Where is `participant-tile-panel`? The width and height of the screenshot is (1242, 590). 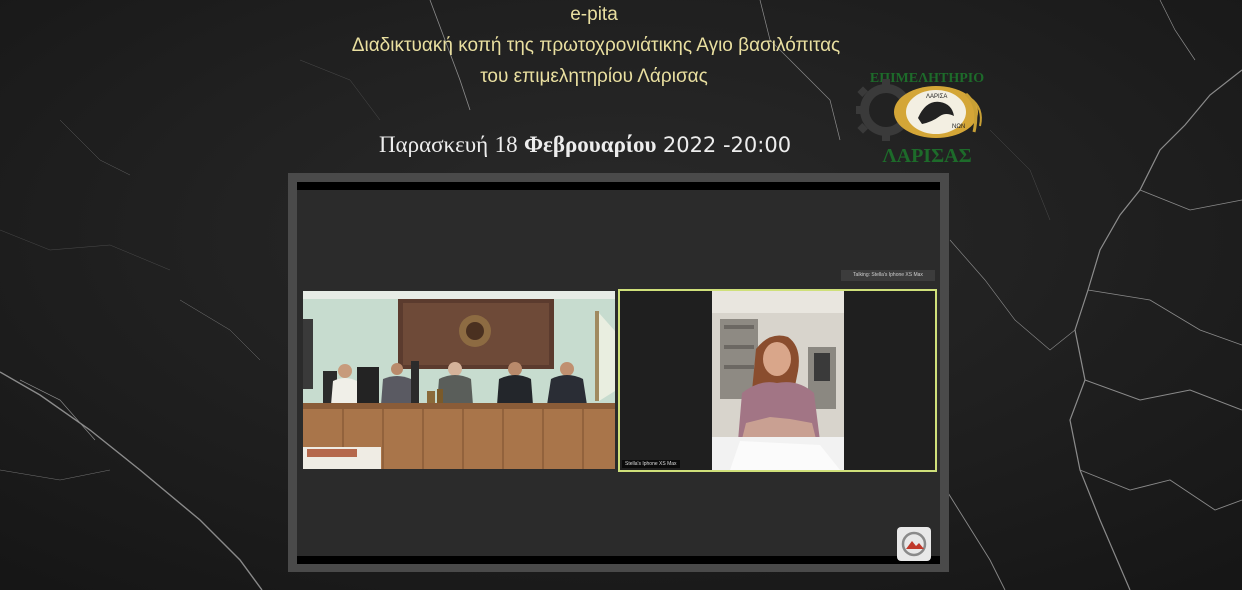 participant-tile-panel is located at coordinates (459, 380).